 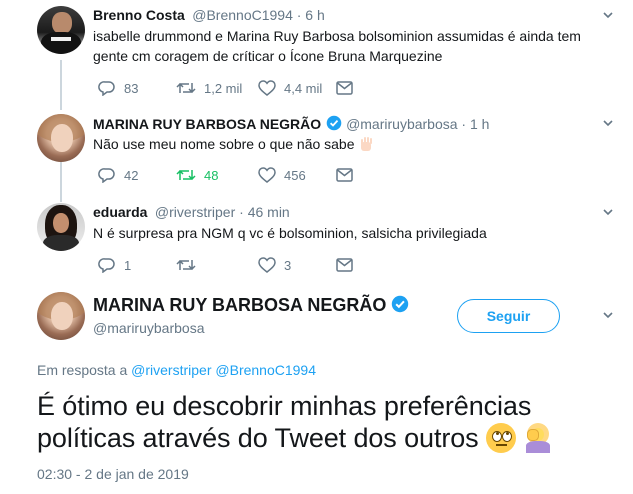 I want to click on reply-button: 83, so click(x=118, y=88).